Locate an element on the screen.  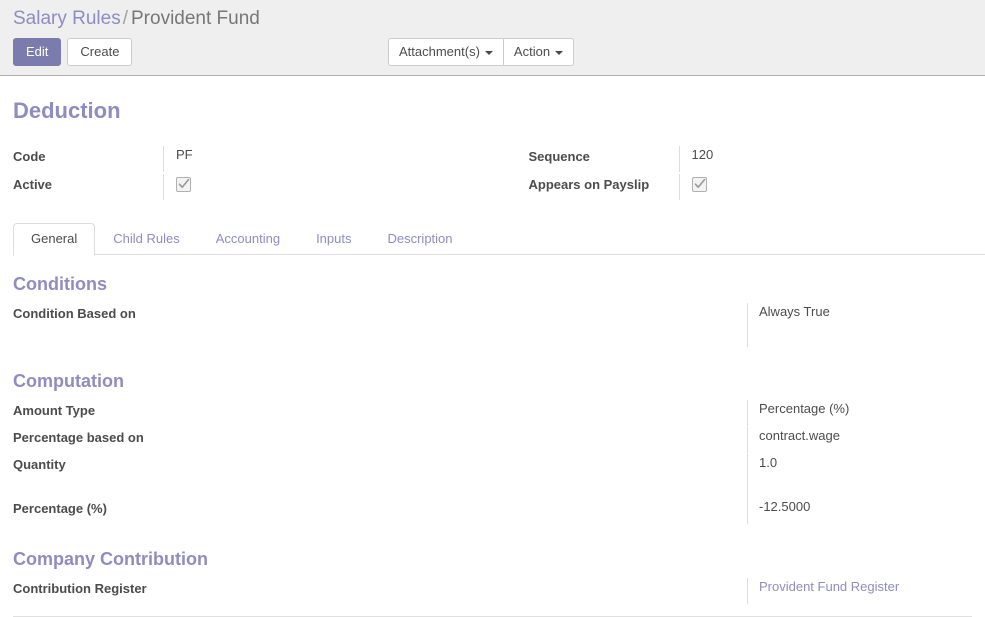
field-appears-on-payslip: Appears on Payslip is located at coordinates (751, 188).